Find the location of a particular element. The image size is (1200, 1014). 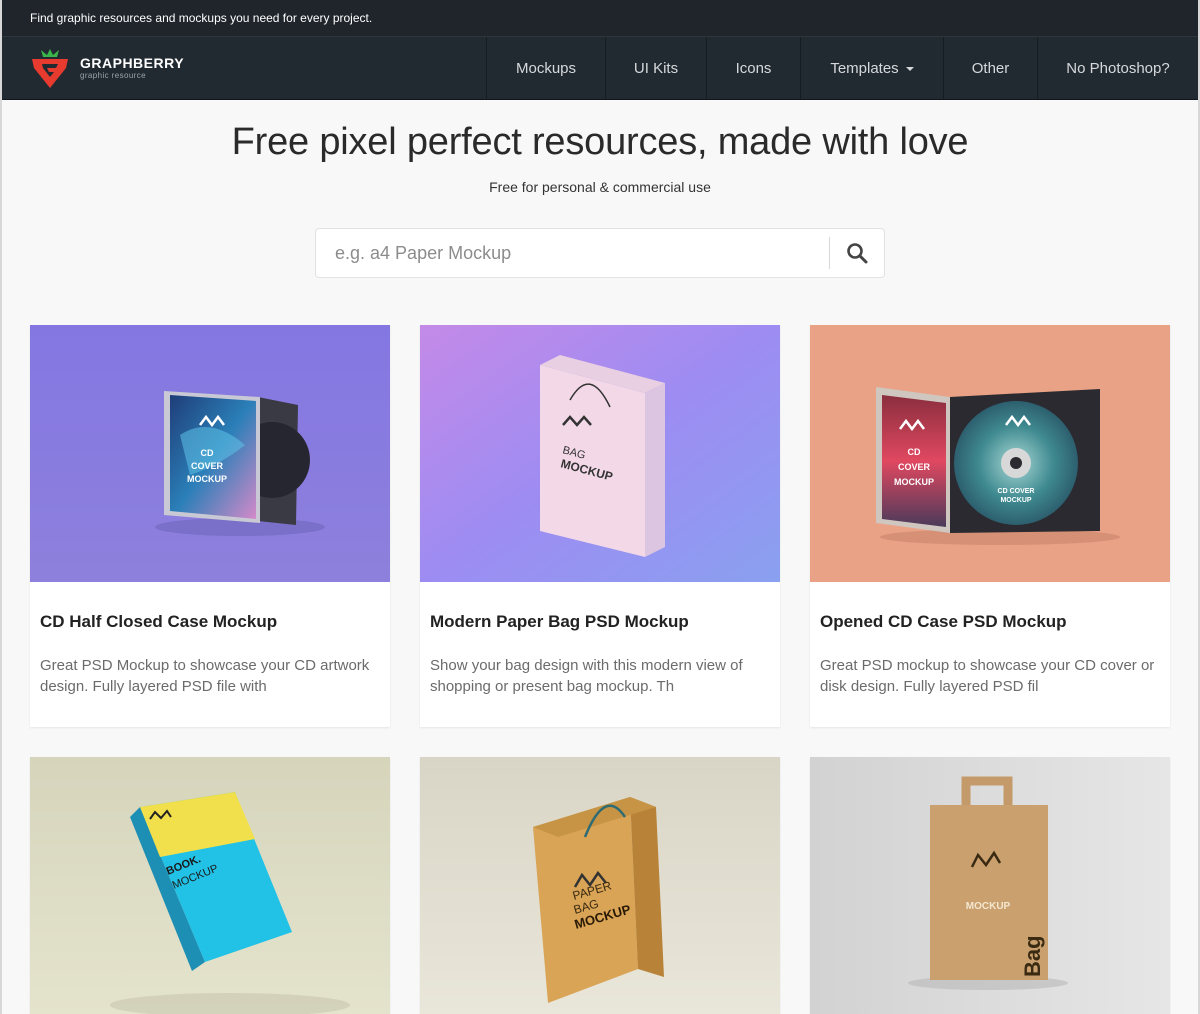

search-icon is located at coordinates (857, 253).